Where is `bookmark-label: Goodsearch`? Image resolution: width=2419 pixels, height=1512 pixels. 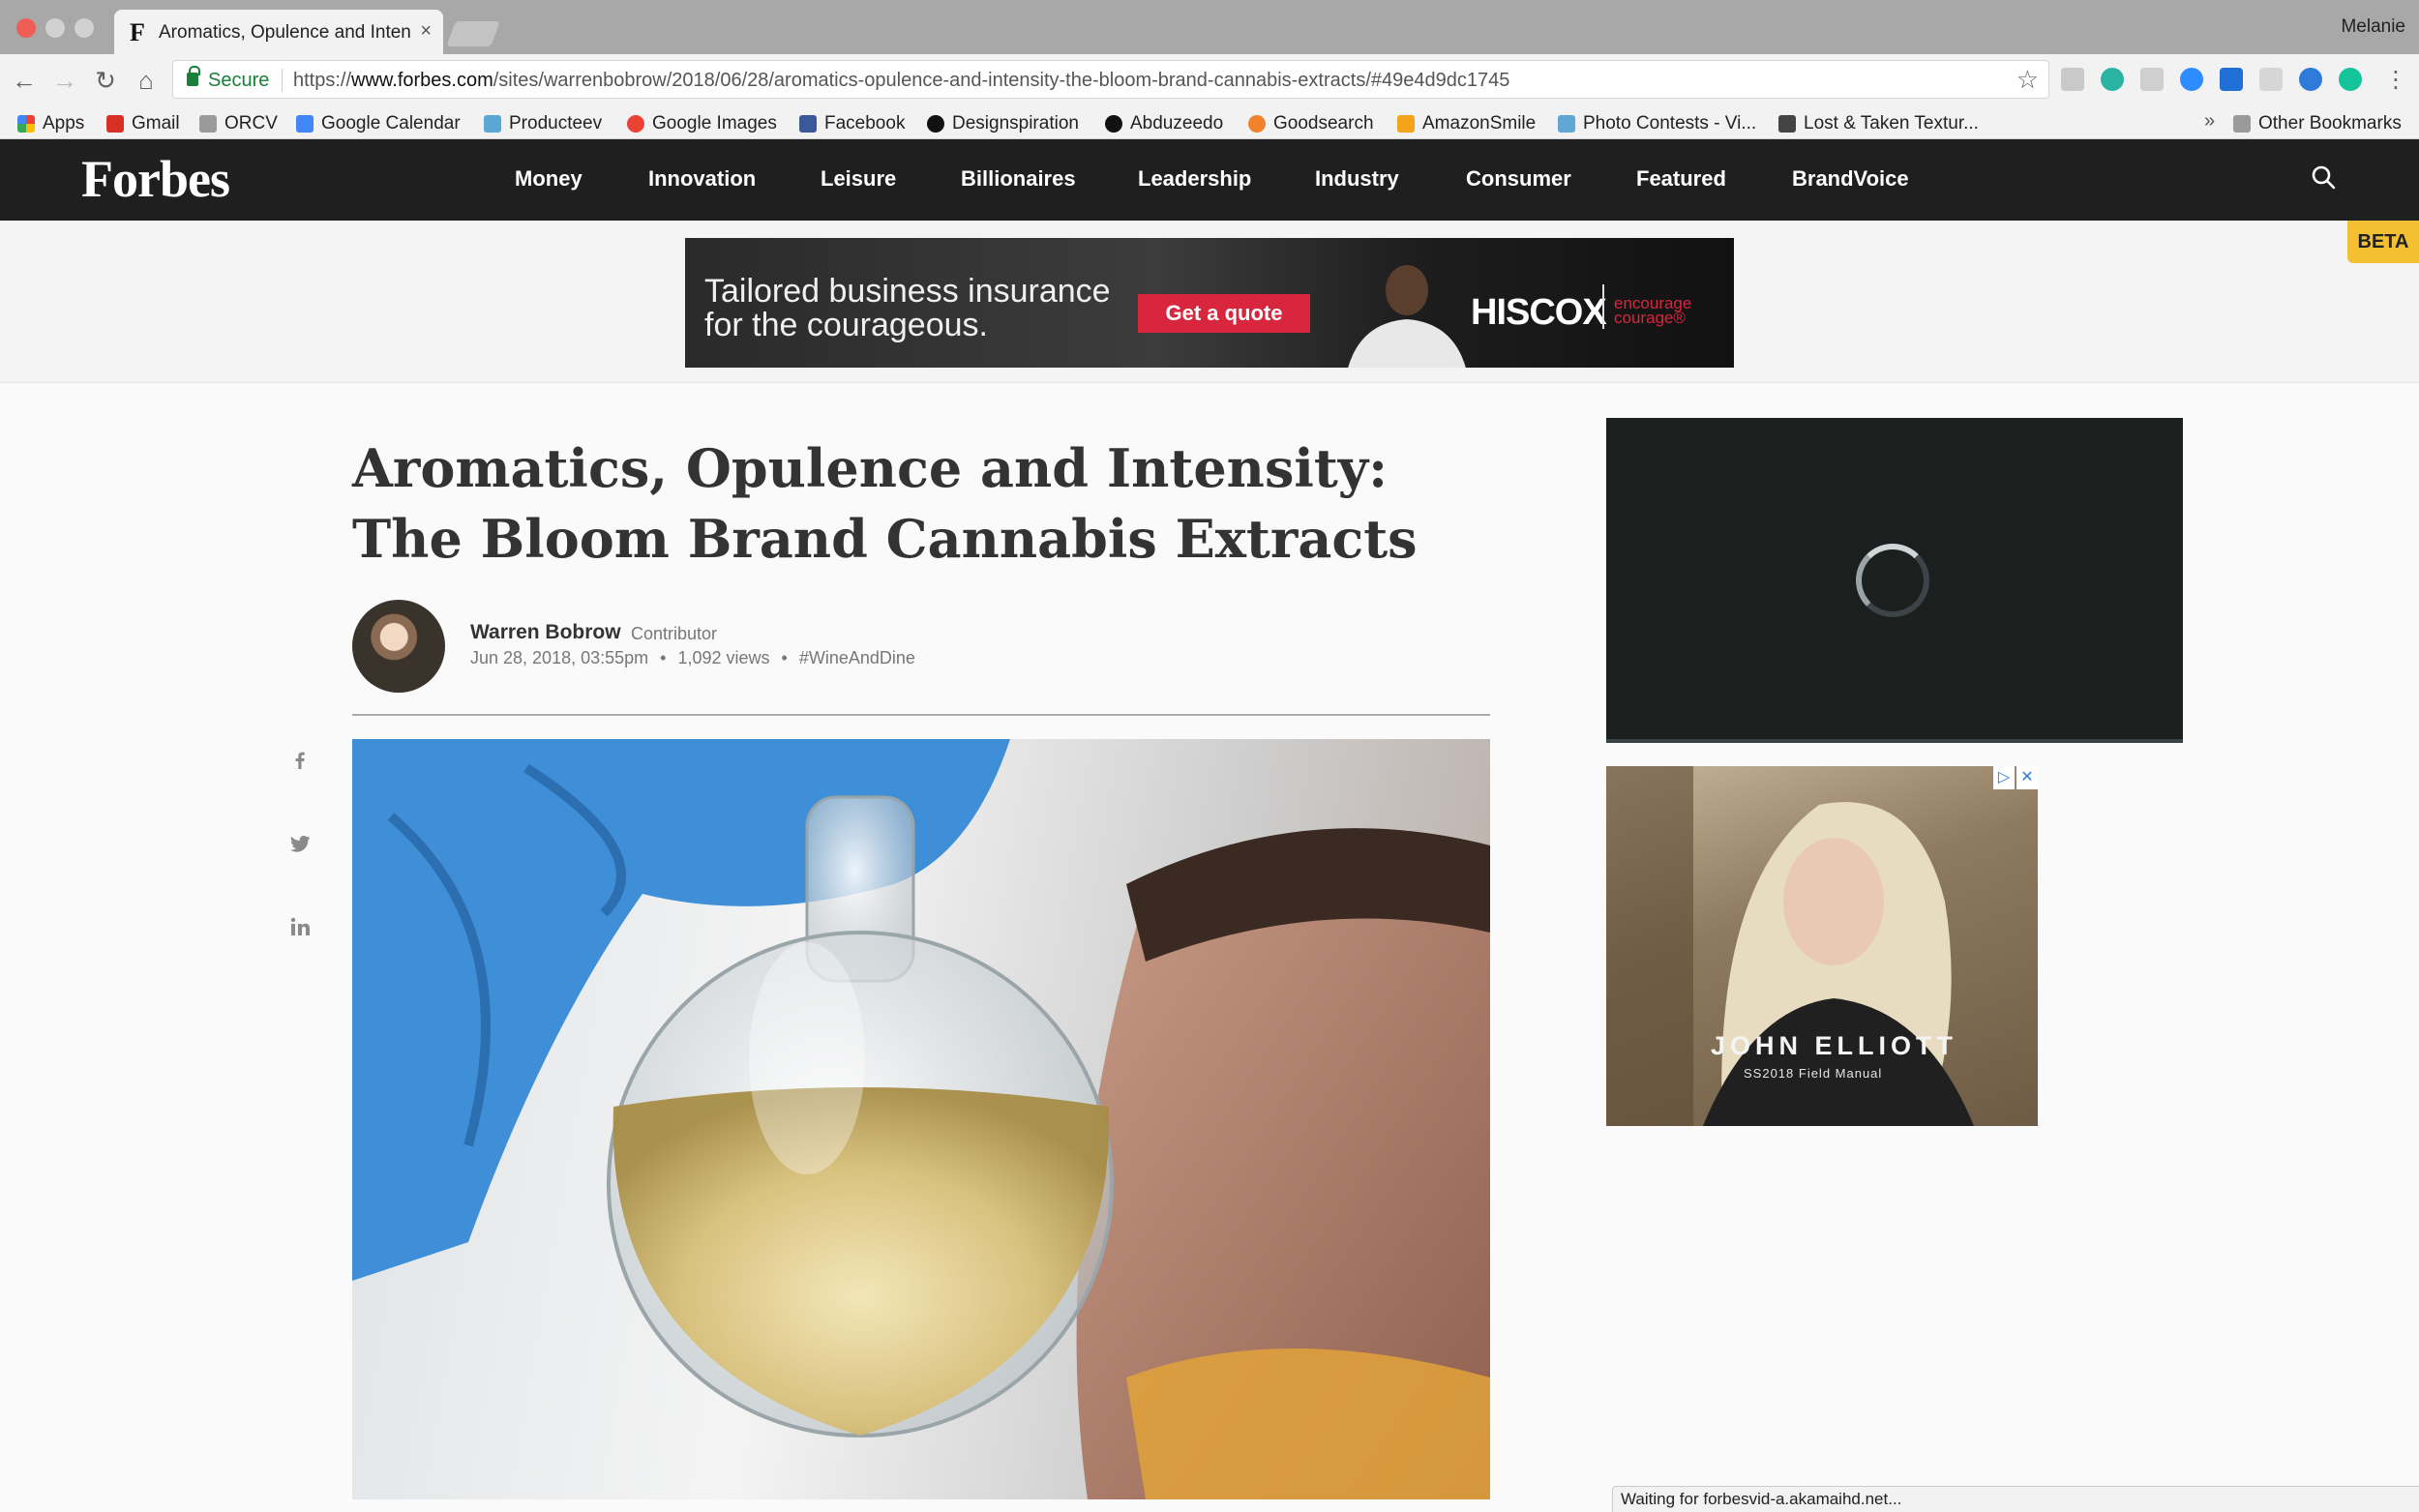 bookmark-label: Goodsearch is located at coordinates (1323, 123).